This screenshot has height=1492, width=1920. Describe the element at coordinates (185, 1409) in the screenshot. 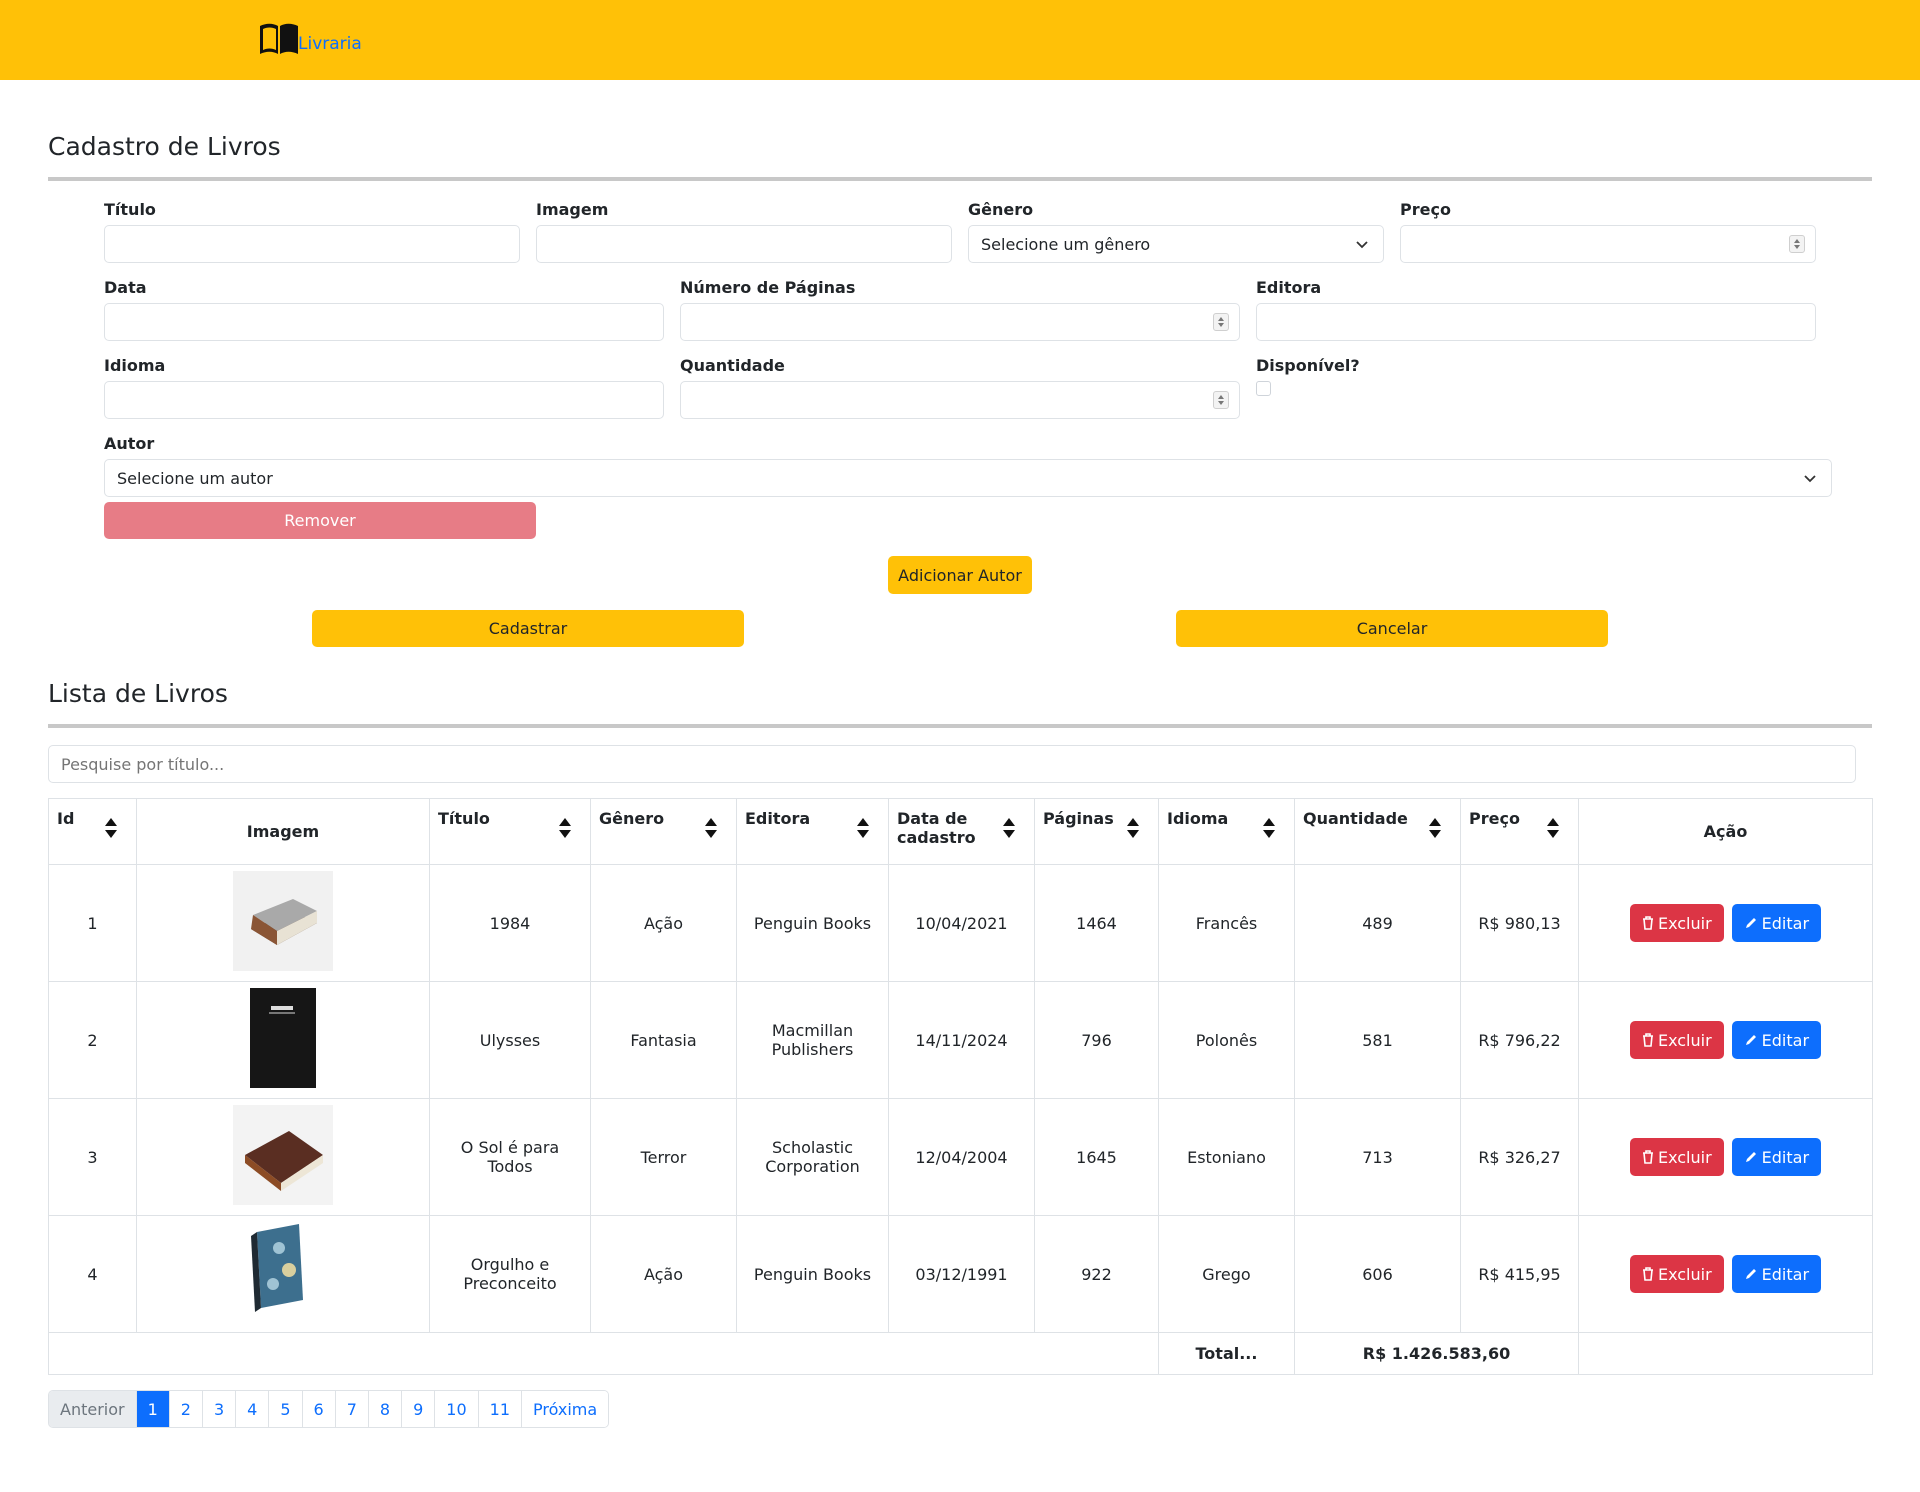

I see `pagination-page: 2` at that location.